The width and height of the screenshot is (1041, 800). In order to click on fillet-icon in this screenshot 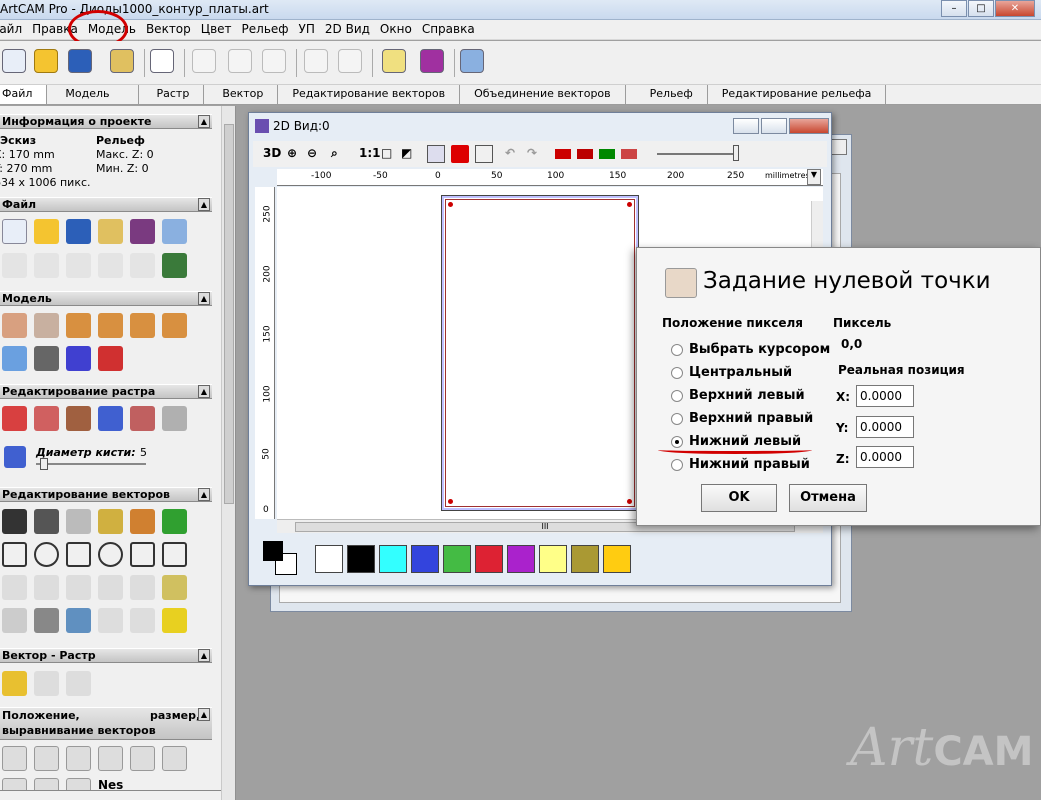, I will do `click(142, 620)`.